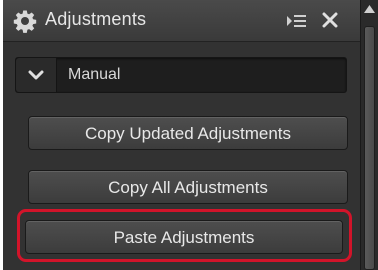  Describe the element at coordinates (184, 237) in the screenshot. I see `paste-adjustments-button: Paste Adjustments` at that location.